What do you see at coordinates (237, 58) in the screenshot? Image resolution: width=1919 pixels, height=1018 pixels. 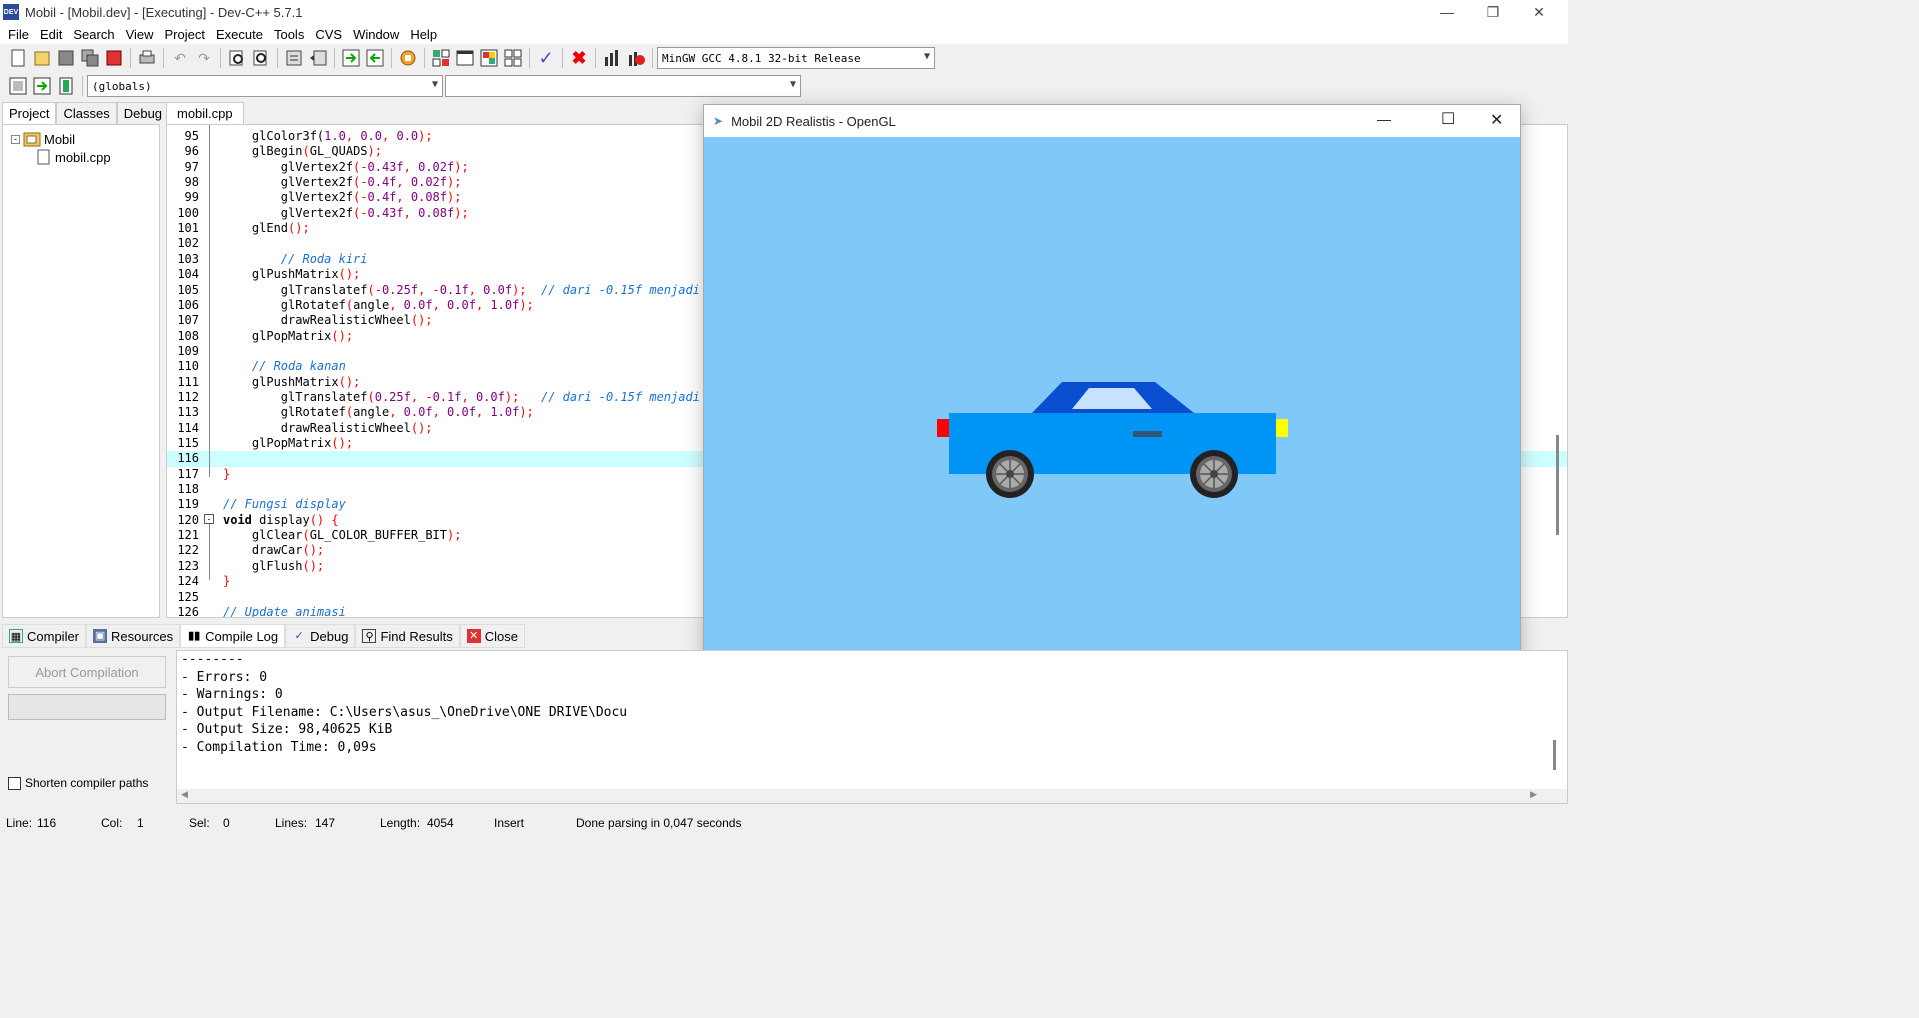 I see `find-icon` at bounding box center [237, 58].